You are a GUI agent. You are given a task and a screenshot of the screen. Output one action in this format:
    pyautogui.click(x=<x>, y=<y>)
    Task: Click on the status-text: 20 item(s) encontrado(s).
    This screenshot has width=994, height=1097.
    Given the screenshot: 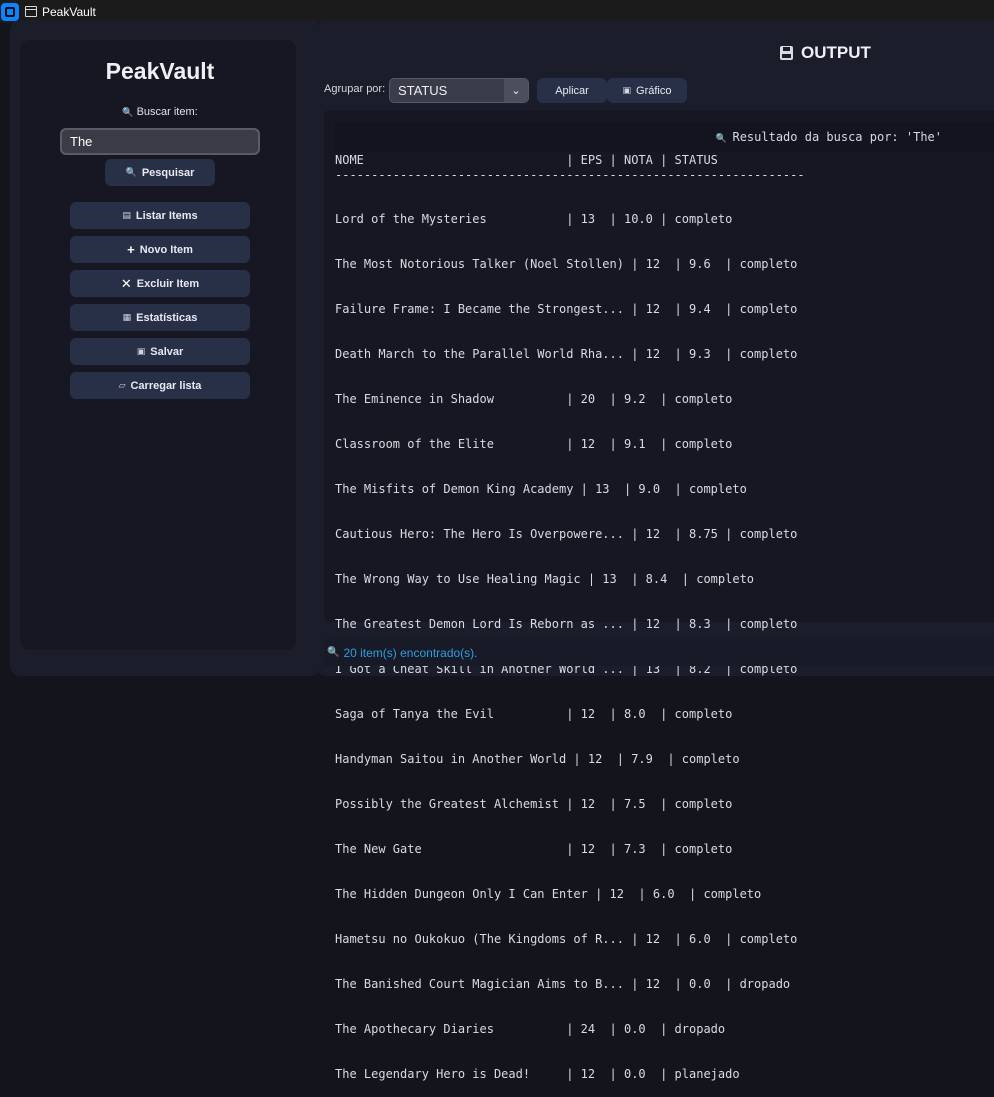 What is the action you would take?
    pyautogui.click(x=410, y=652)
    